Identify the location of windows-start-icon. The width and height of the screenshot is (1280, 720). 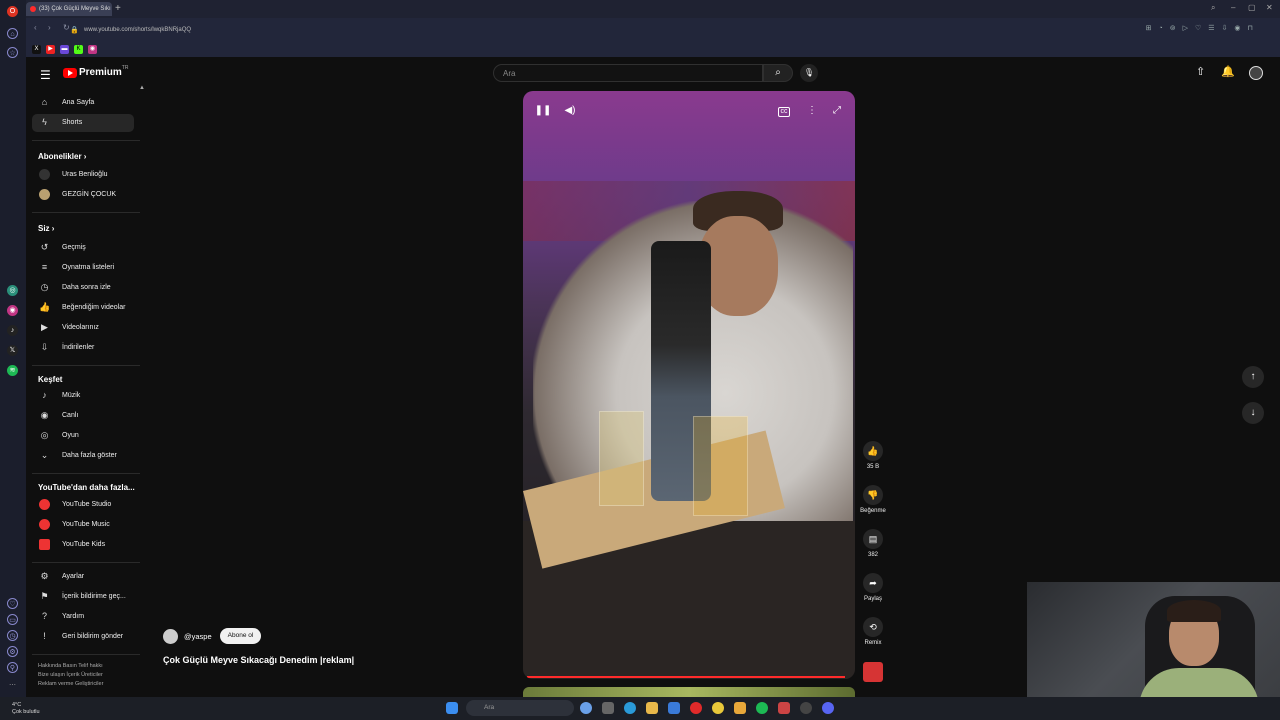
(452, 708).